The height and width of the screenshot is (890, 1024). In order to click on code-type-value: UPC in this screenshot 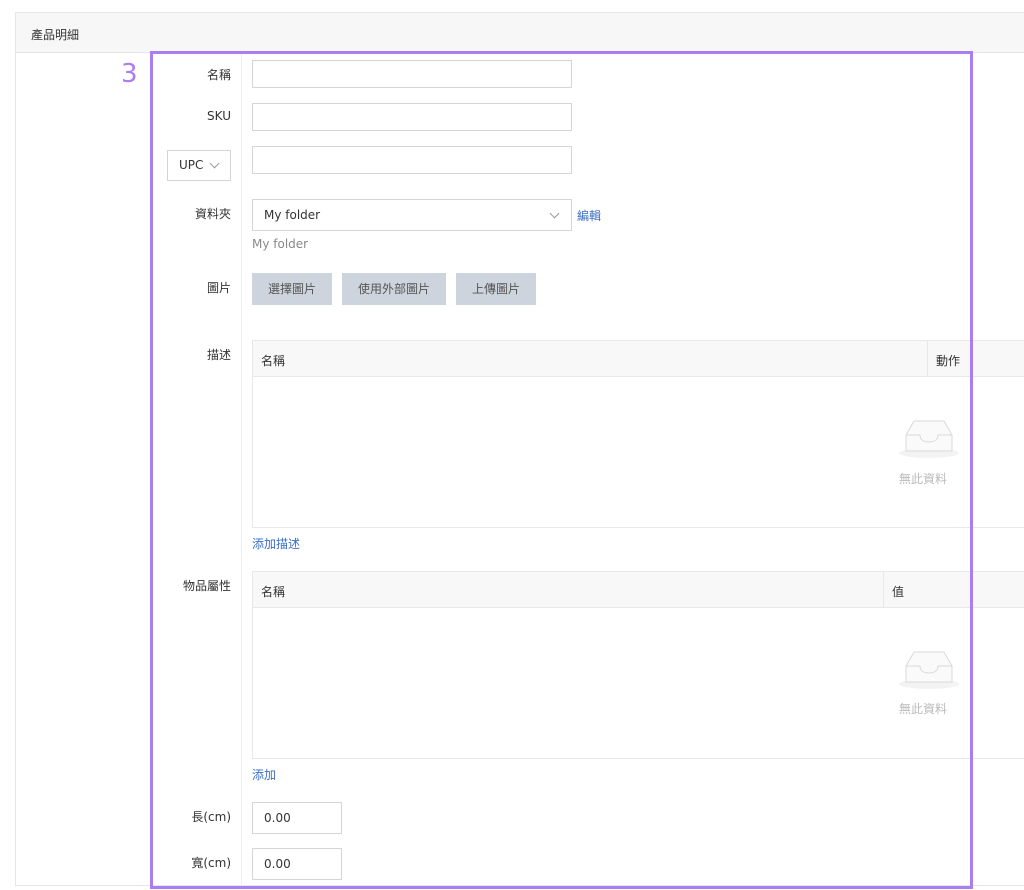, I will do `click(191, 165)`.